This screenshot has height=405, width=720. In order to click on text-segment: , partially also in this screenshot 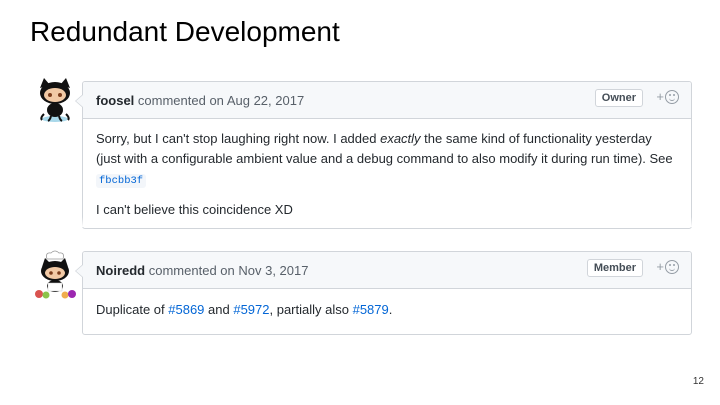, I will do `click(311, 309)`.